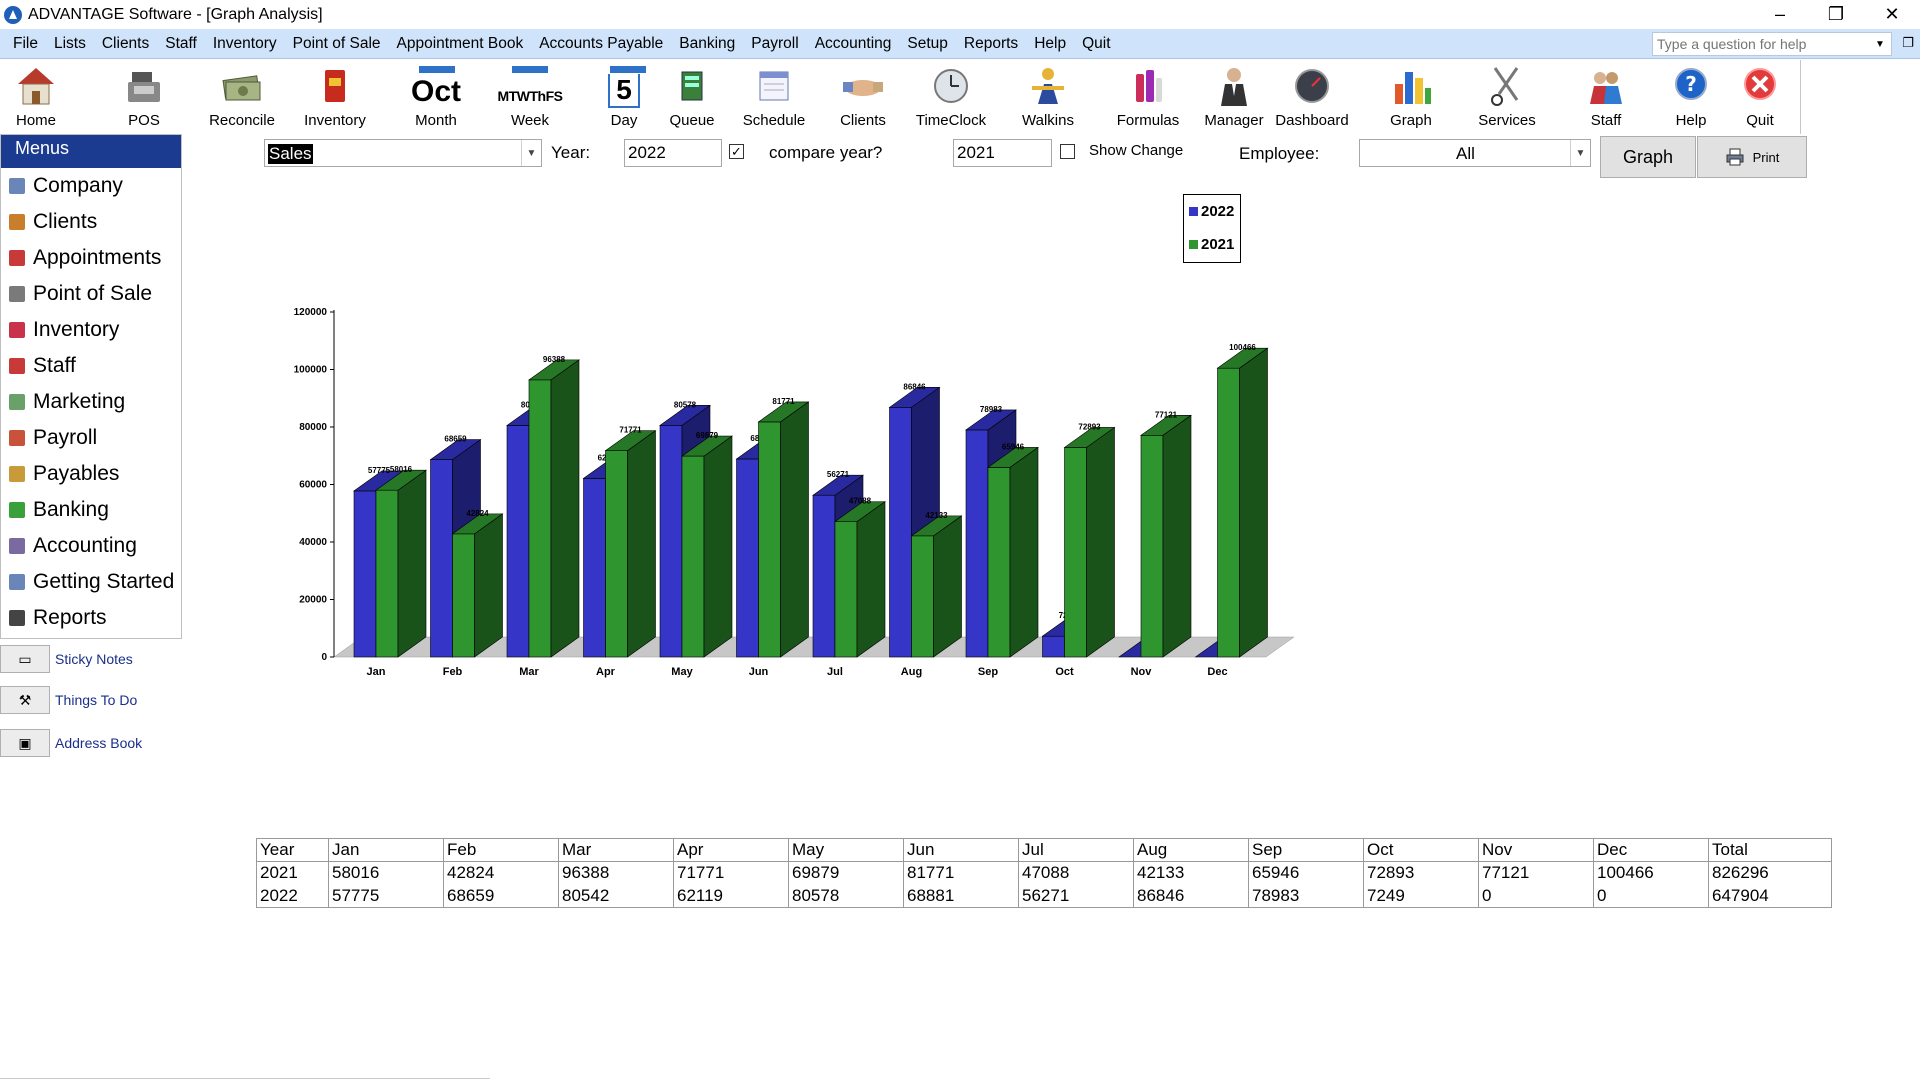 This screenshot has height=1080, width=1920. What do you see at coordinates (1766, 157) in the screenshot?
I see `print-button-label: Print` at bounding box center [1766, 157].